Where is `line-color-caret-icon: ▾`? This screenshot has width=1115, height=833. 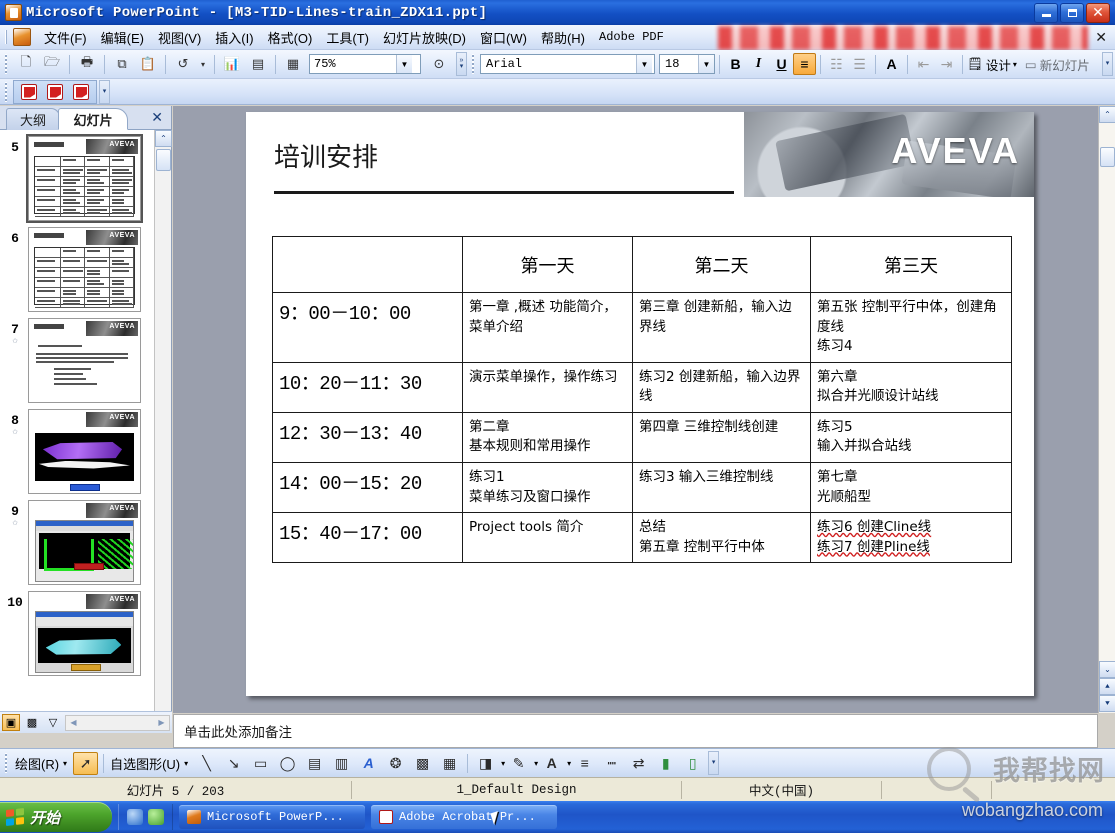 line-color-caret-icon: ▾ is located at coordinates (536, 763).